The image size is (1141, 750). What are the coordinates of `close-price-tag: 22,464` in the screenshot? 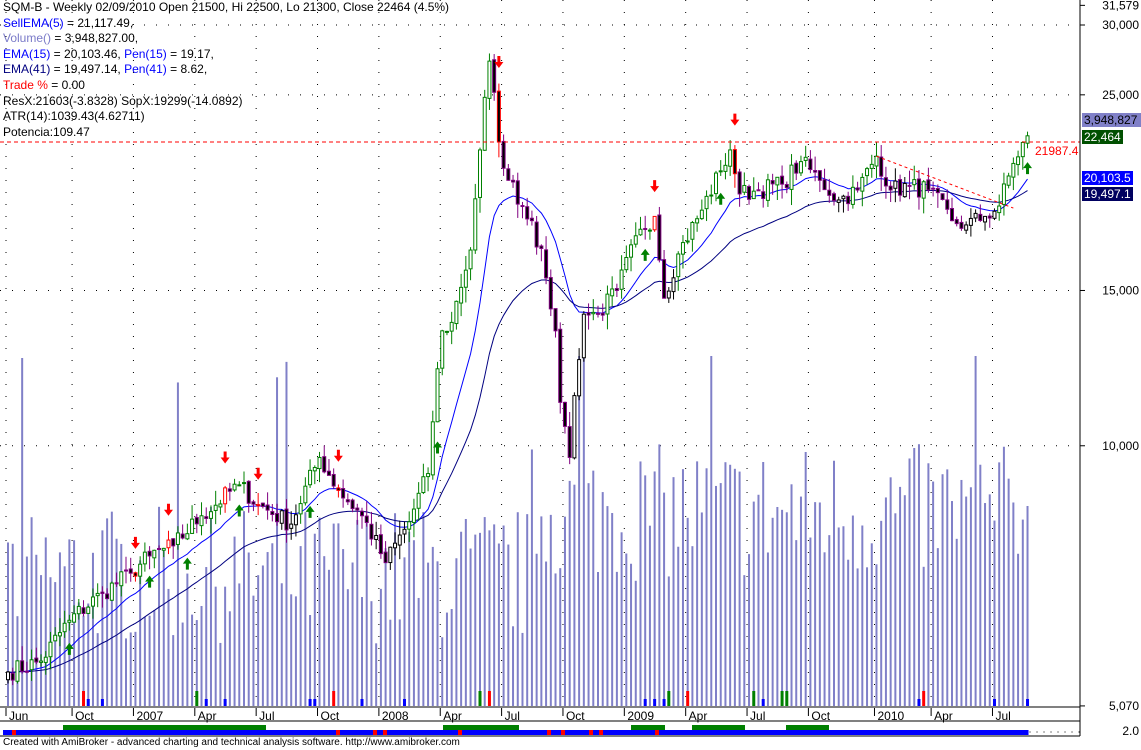 It's located at (1102, 137).